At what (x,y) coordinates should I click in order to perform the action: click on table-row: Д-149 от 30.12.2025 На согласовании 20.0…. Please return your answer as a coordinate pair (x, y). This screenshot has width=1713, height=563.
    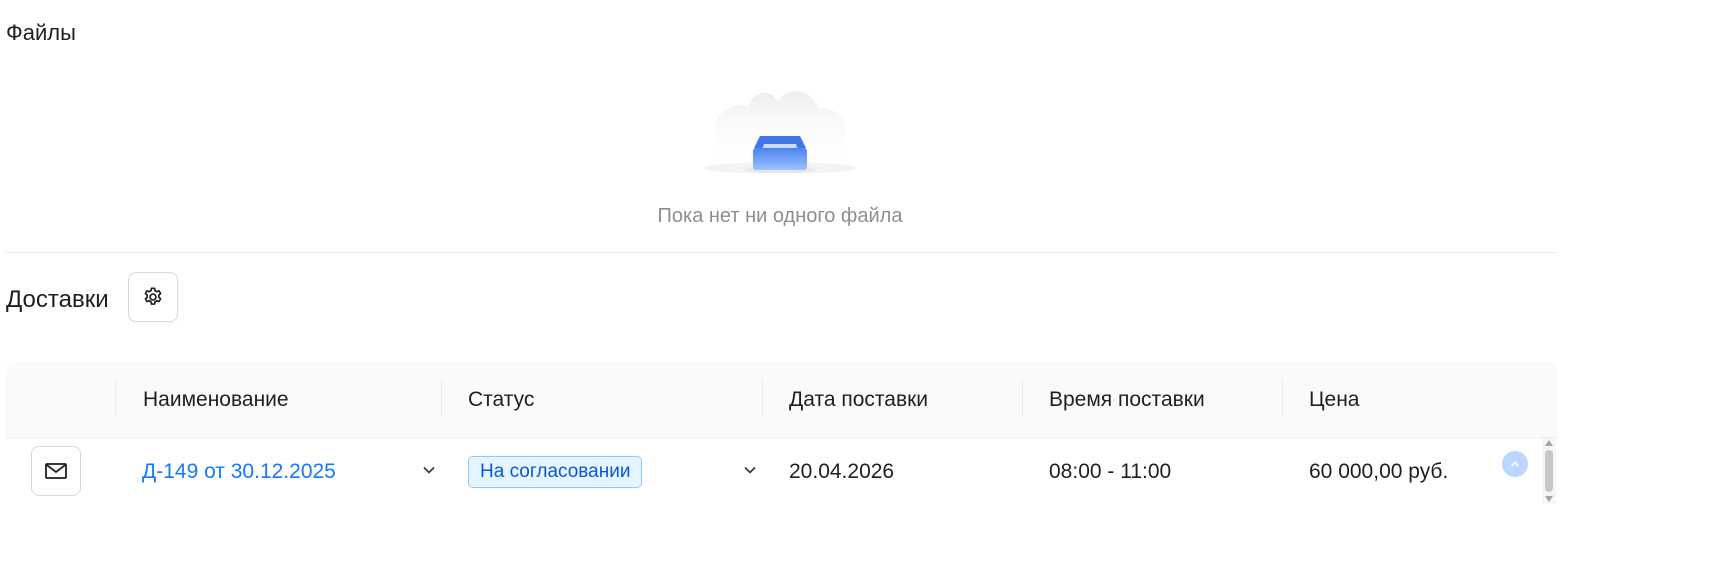
    Looking at the image, I should click on (781, 471).